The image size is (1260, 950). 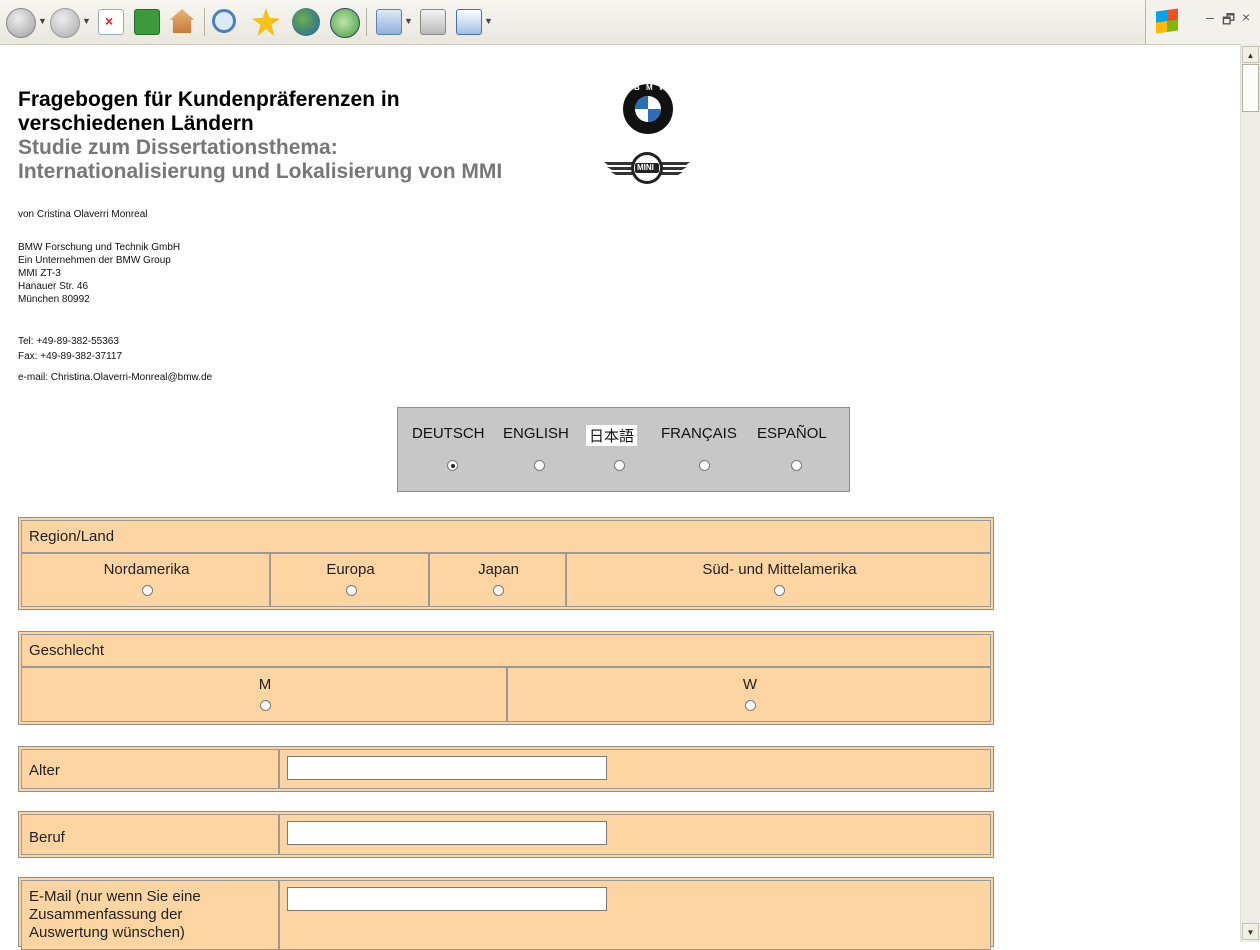 I want to click on forward-dropdown-icon: ▼, so click(x=86, y=21).